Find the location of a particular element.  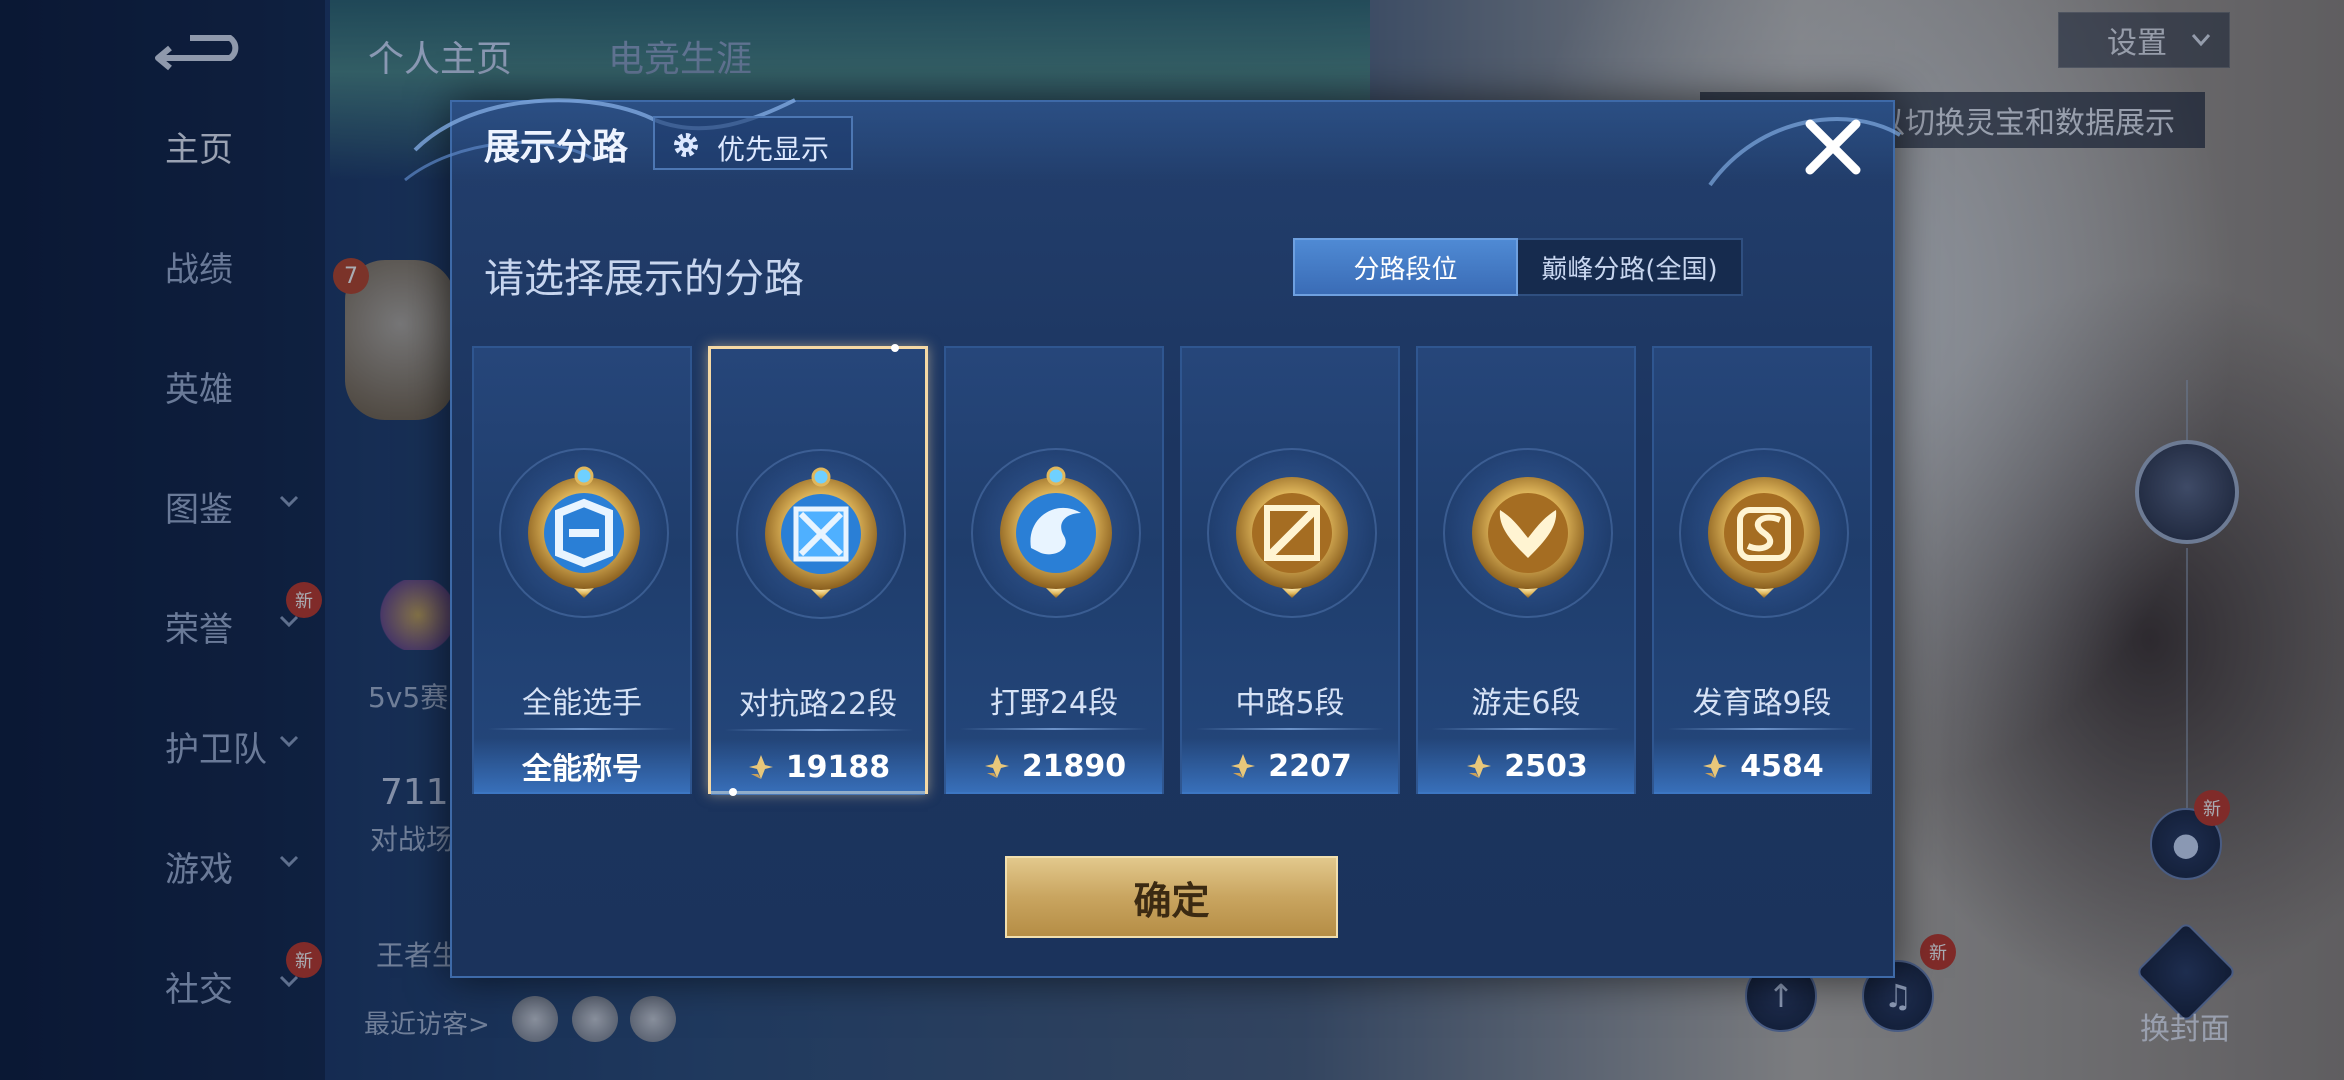

gear-icon is located at coordinates (686, 145).